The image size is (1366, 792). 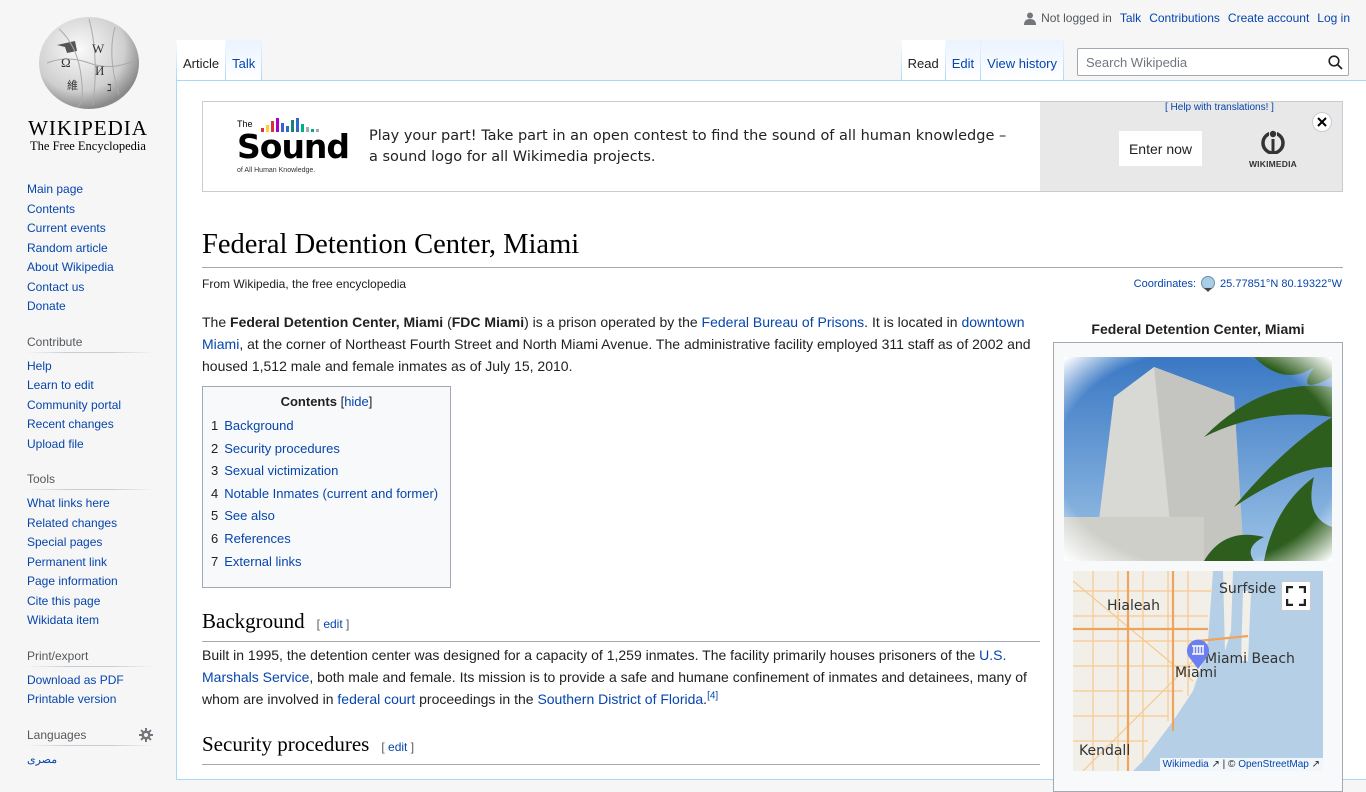 What do you see at coordinates (66, 228) in the screenshot?
I see `sidebar-item-current-events: Current events` at bounding box center [66, 228].